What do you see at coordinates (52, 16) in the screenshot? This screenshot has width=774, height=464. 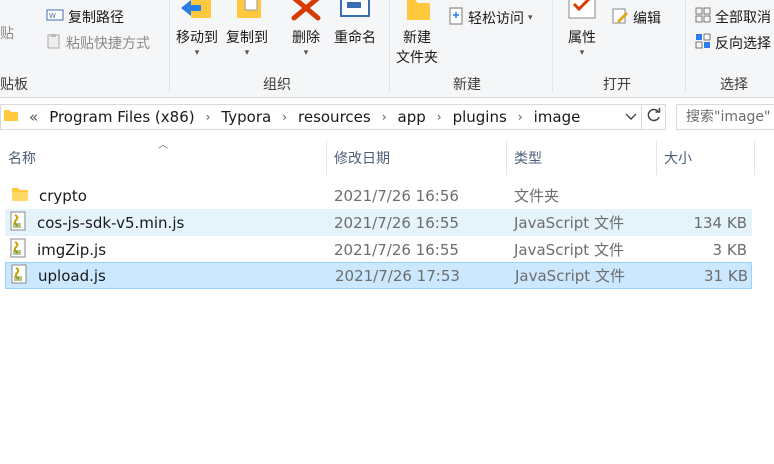 I see `svg-text: W` at bounding box center [52, 16].